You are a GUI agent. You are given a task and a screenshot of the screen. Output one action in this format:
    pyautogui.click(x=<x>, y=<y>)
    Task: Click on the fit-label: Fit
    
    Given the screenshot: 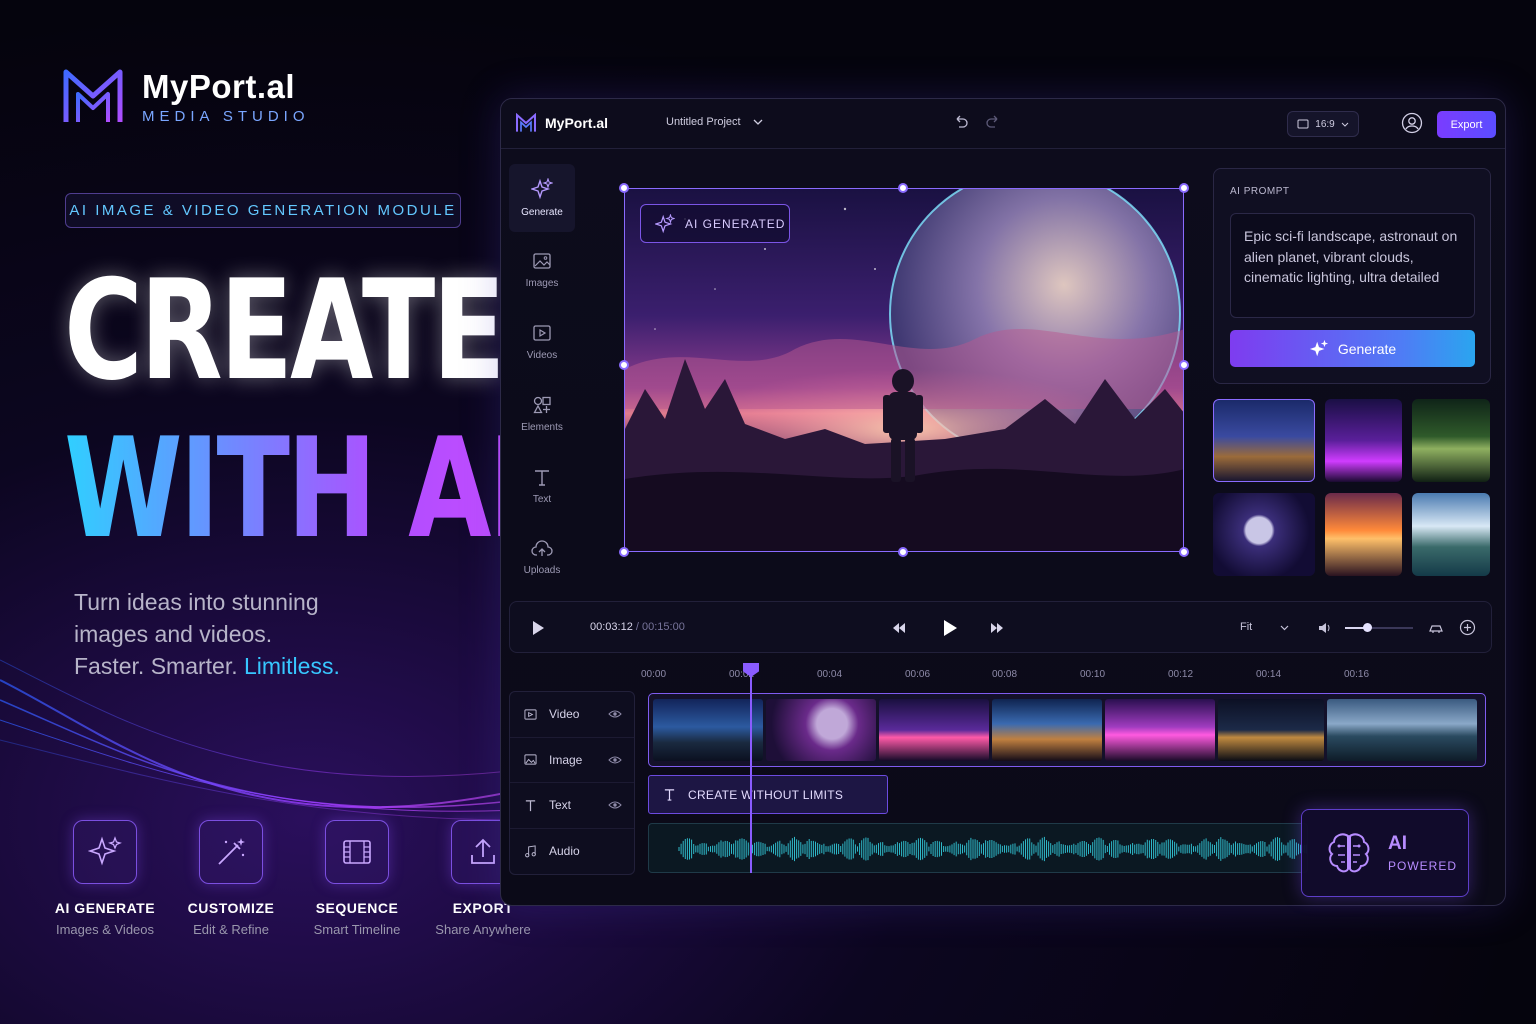 What is the action you would take?
    pyautogui.click(x=1246, y=627)
    